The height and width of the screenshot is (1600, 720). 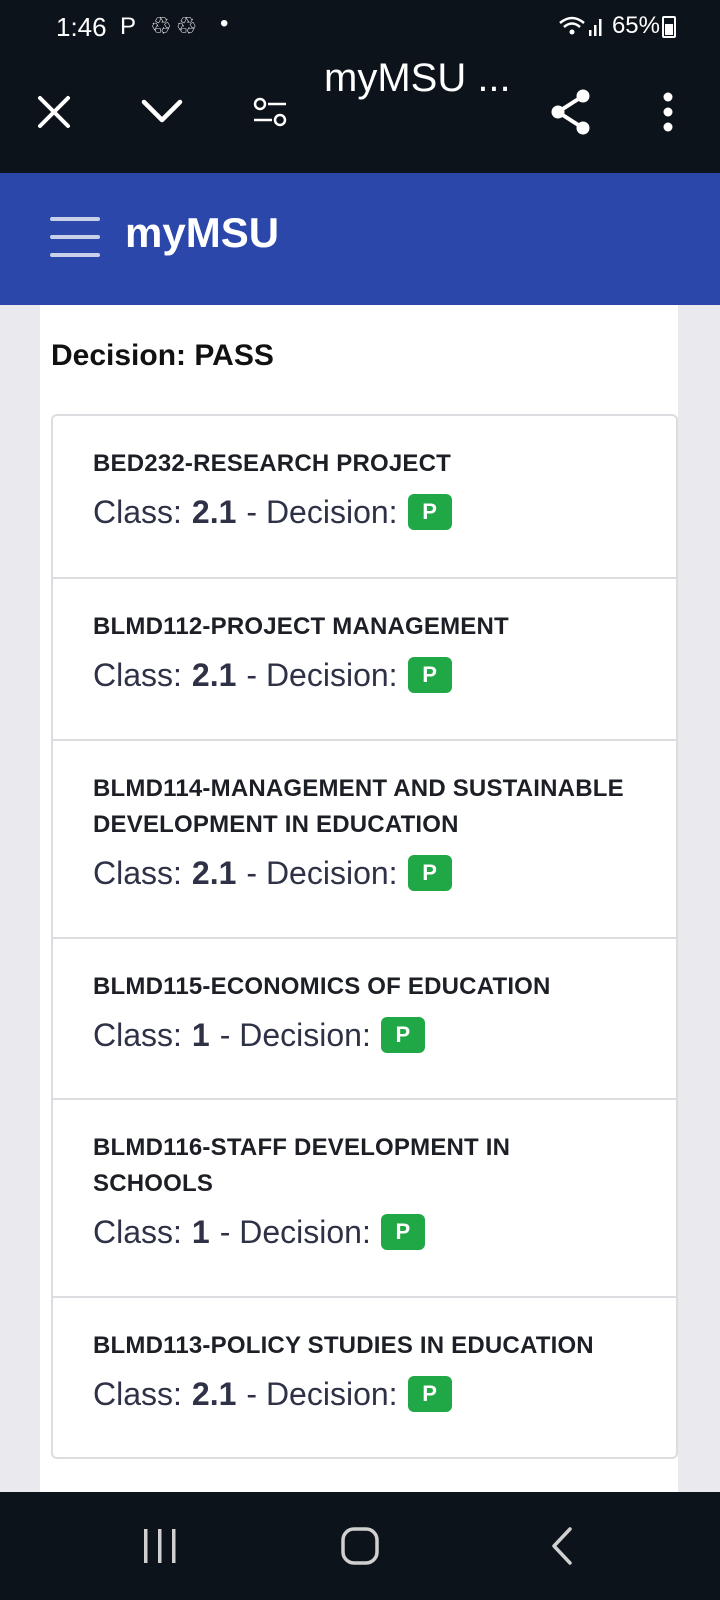 What do you see at coordinates (302, 1165) in the screenshot?
I see `course-name: BLMD116-STAFF DEVELOPMENT IN SCHOOLS` at bounding box center [302, 1165].